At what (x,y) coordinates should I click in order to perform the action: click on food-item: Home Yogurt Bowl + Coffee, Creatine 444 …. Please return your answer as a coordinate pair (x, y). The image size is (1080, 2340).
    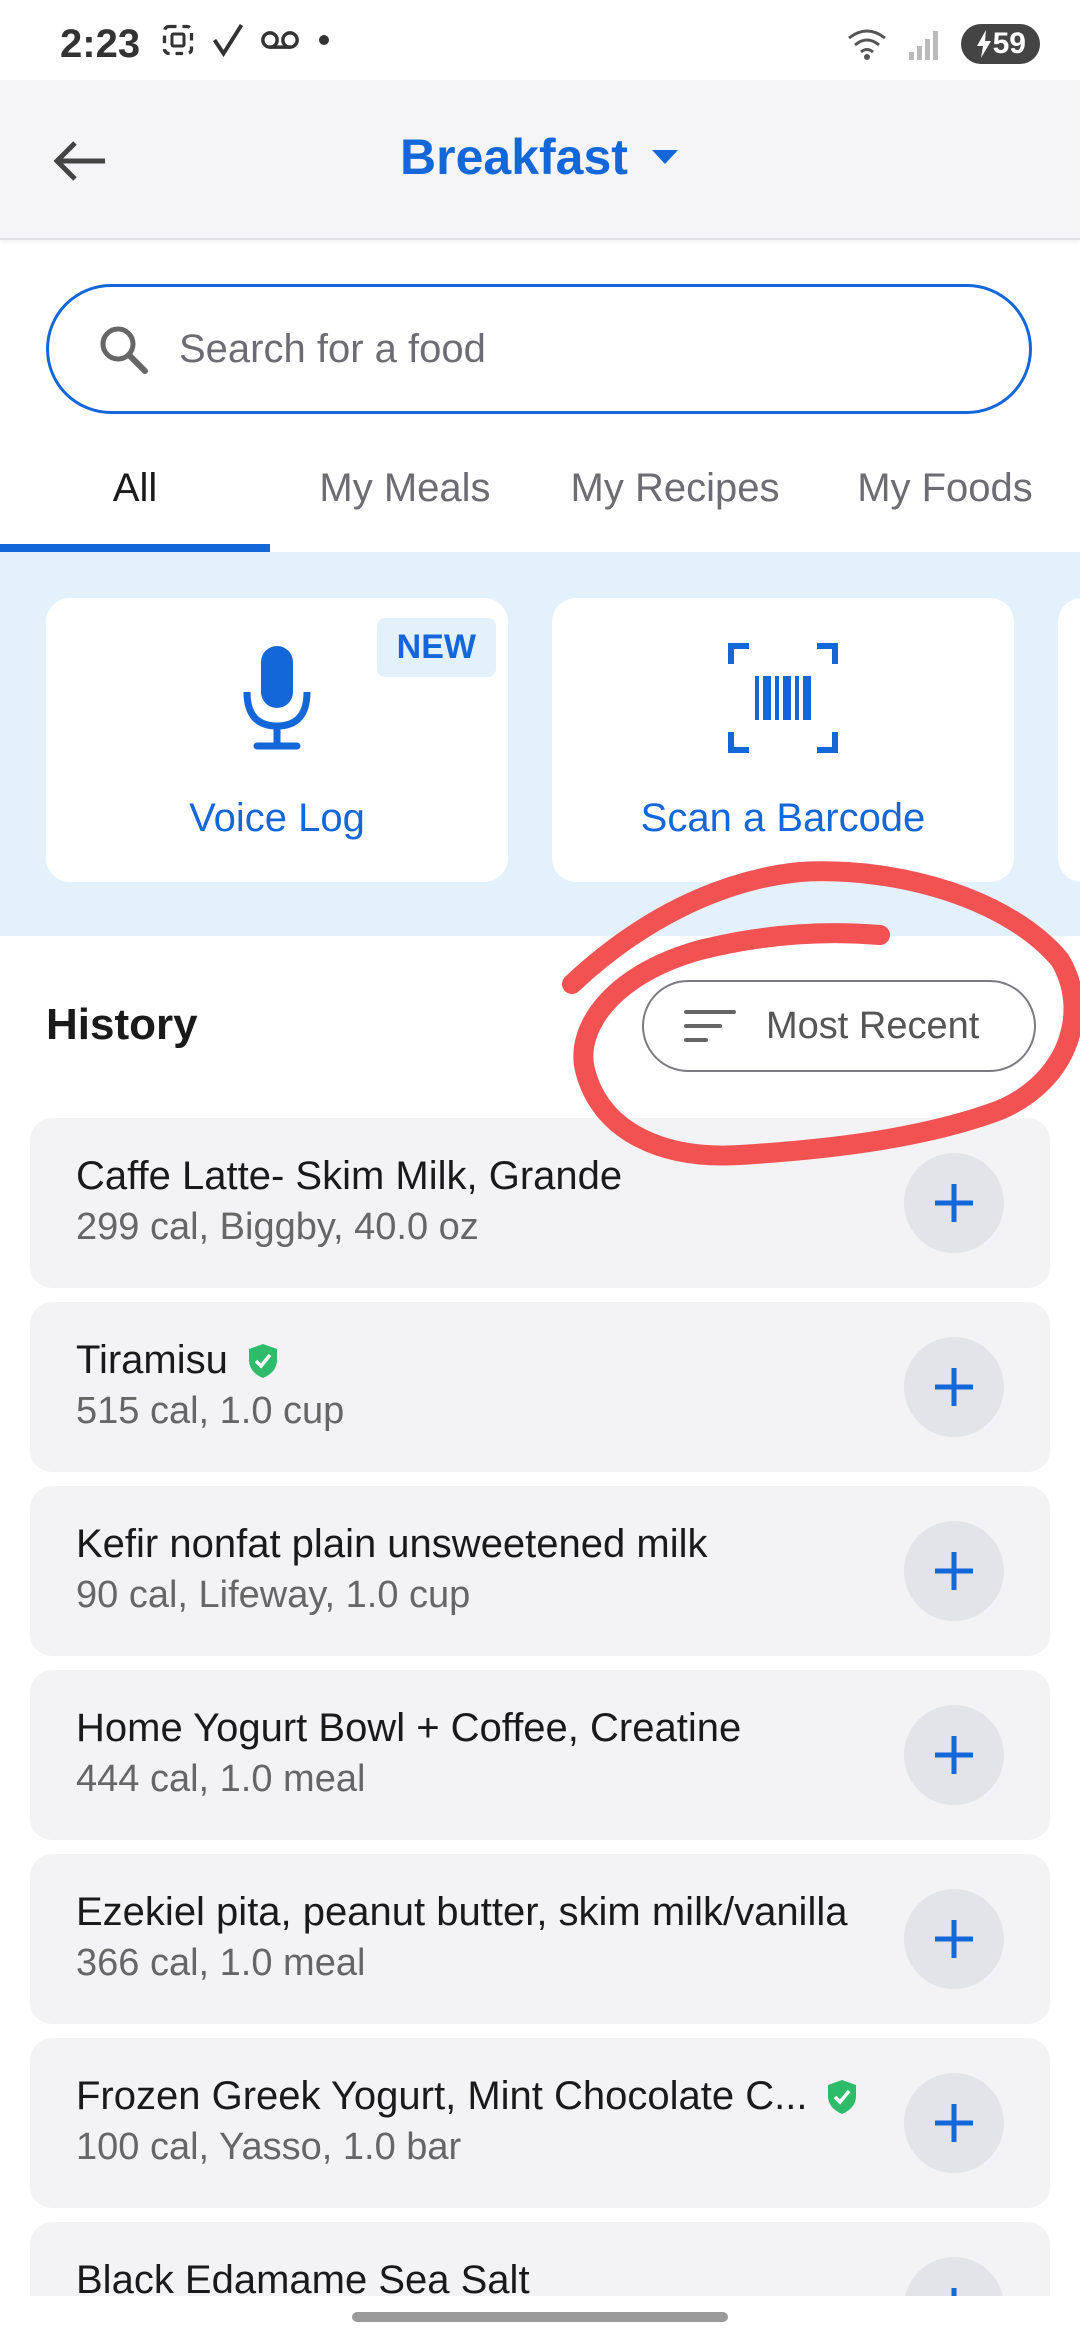
    Looking at the image, I should click on (540, 1755).